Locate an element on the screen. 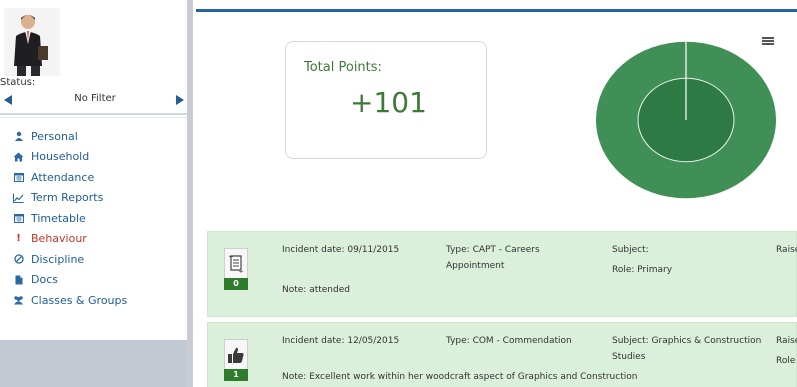  filter-next-arrow is located at coordinates (180, 100).